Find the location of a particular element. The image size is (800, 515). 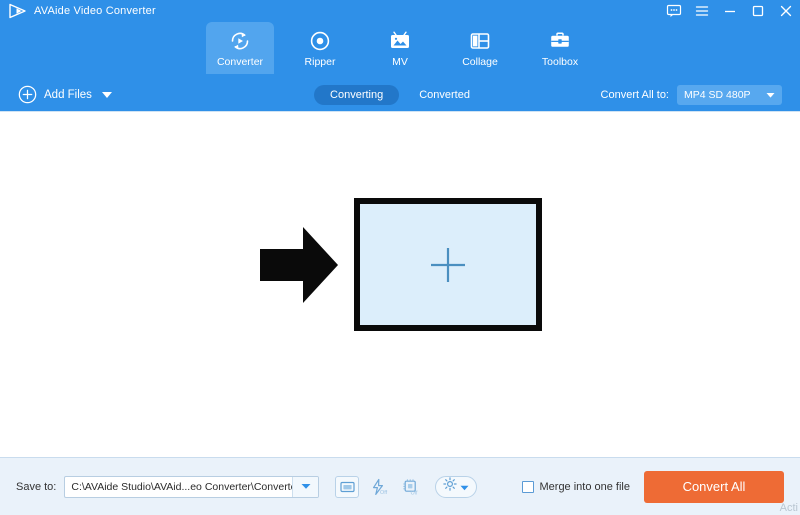

tab-converter-label: Converter is located at coordinates (240, 61).